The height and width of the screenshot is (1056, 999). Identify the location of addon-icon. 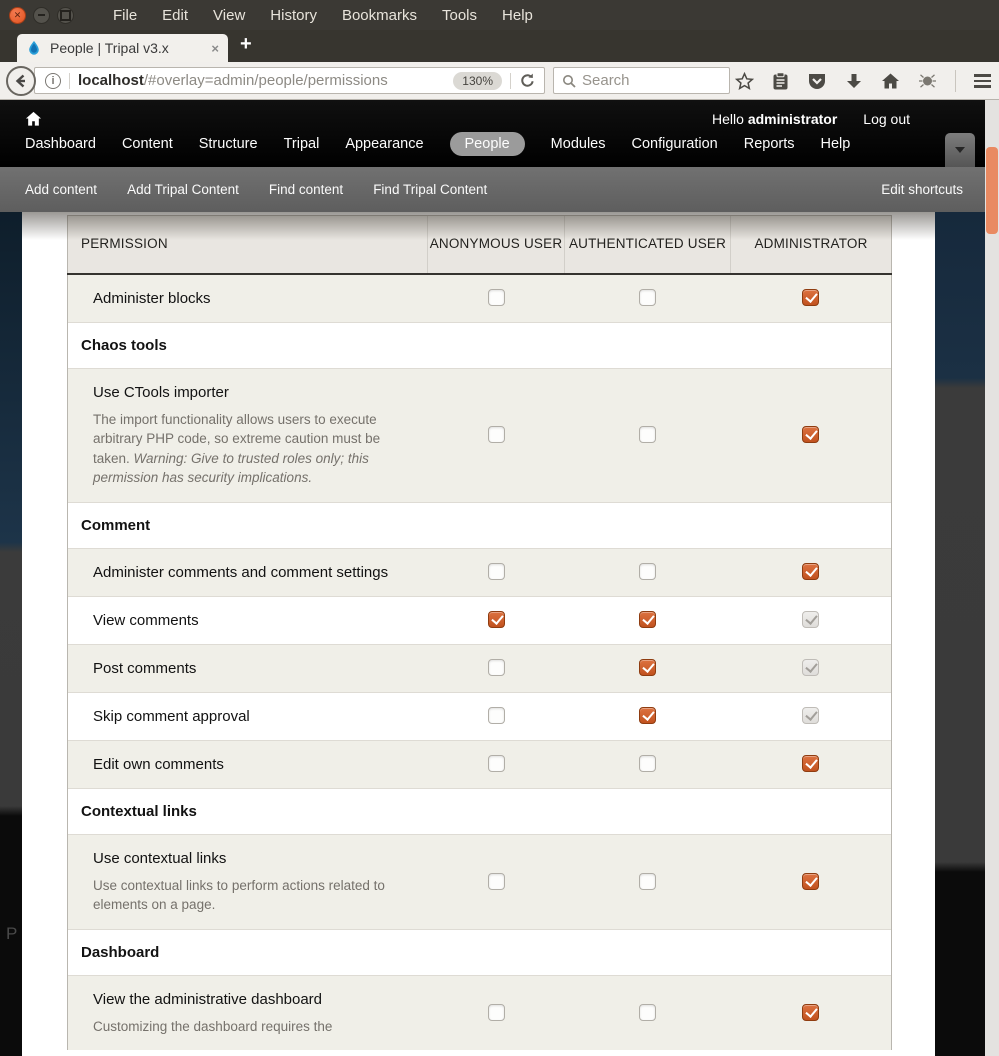
(927, 81).